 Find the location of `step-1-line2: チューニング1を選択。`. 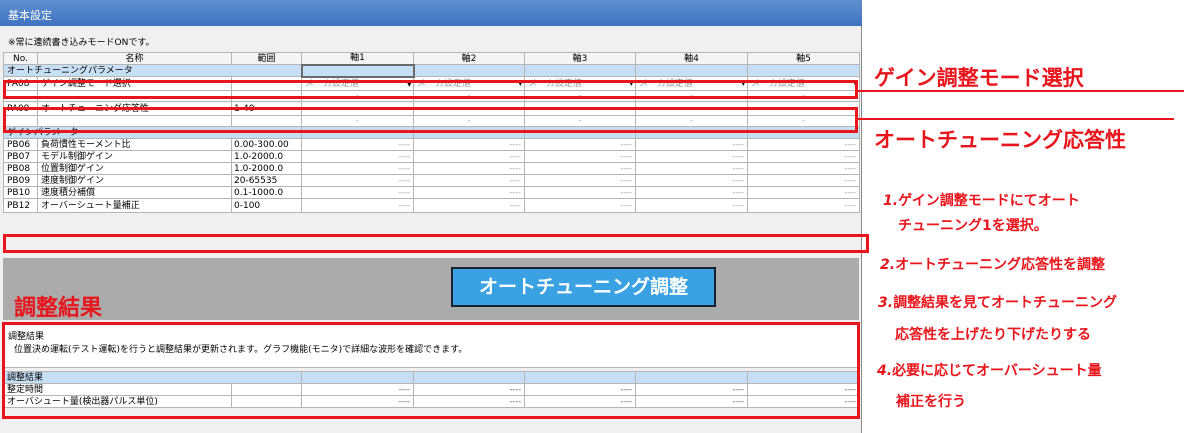

step-1-line2: チューニング1を選択。 is located at coordinates (973, 226).